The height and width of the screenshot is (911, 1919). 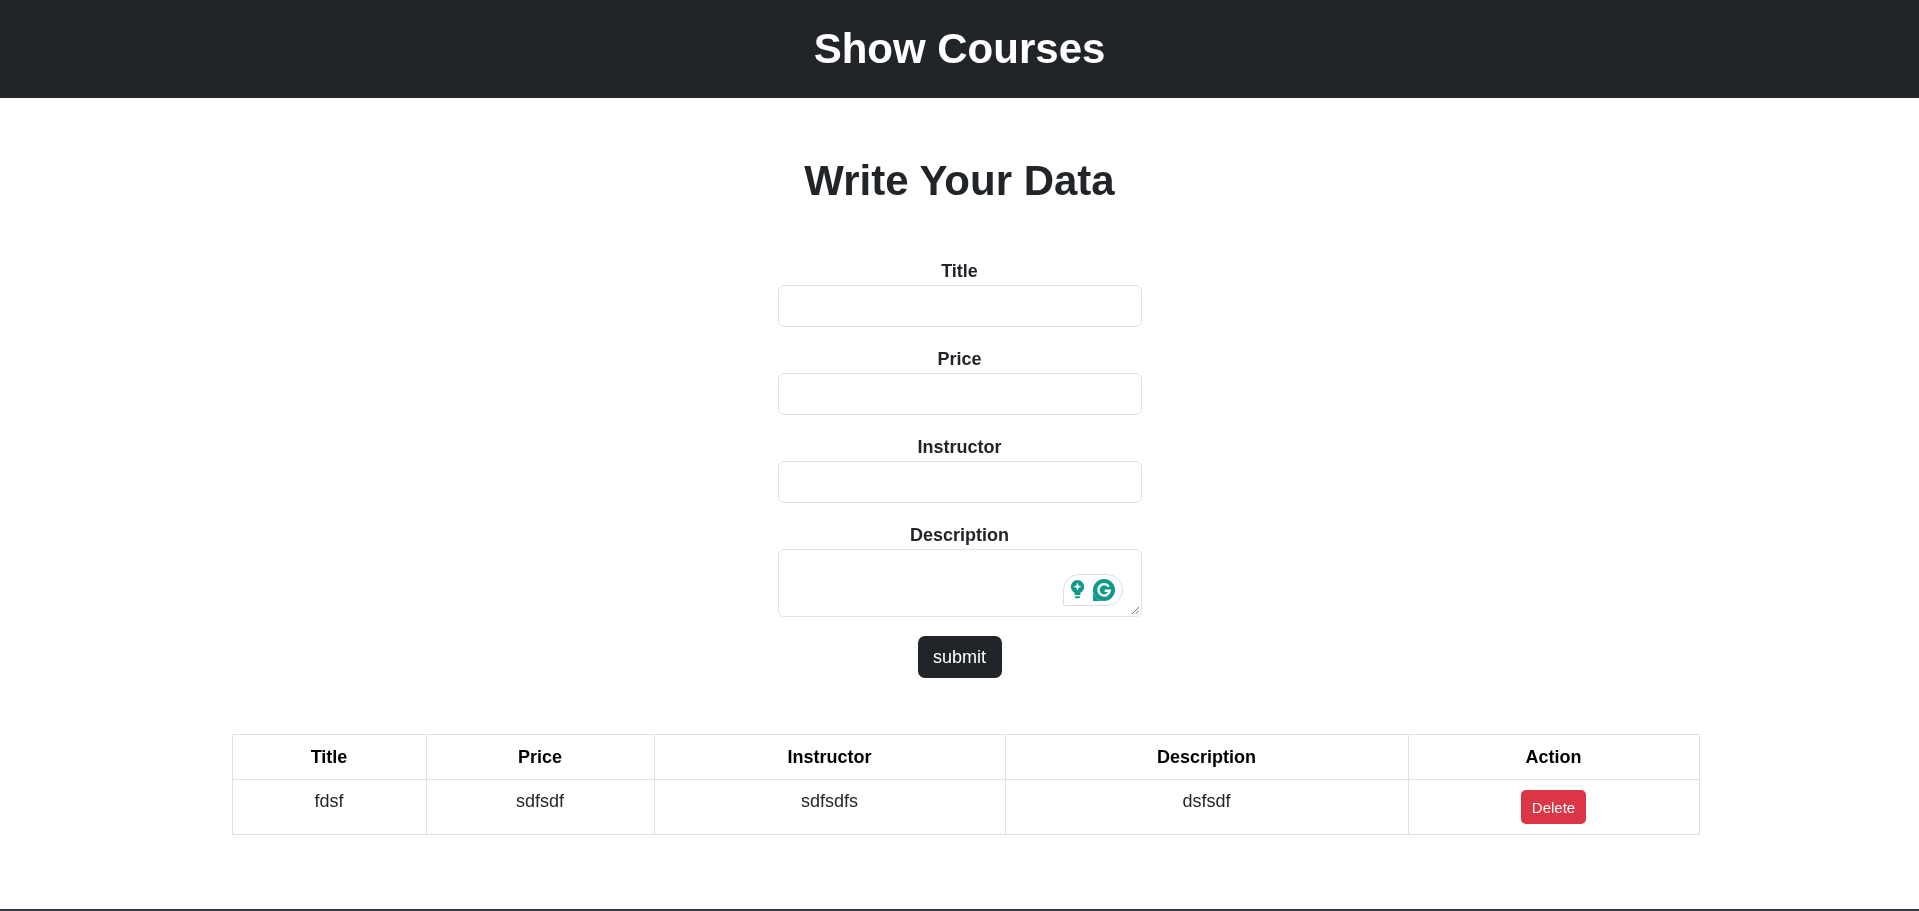 What do you see at coordinates (959, 359) in the screenshot?
I see `field-label: Price` at bounding box center [959, 359].